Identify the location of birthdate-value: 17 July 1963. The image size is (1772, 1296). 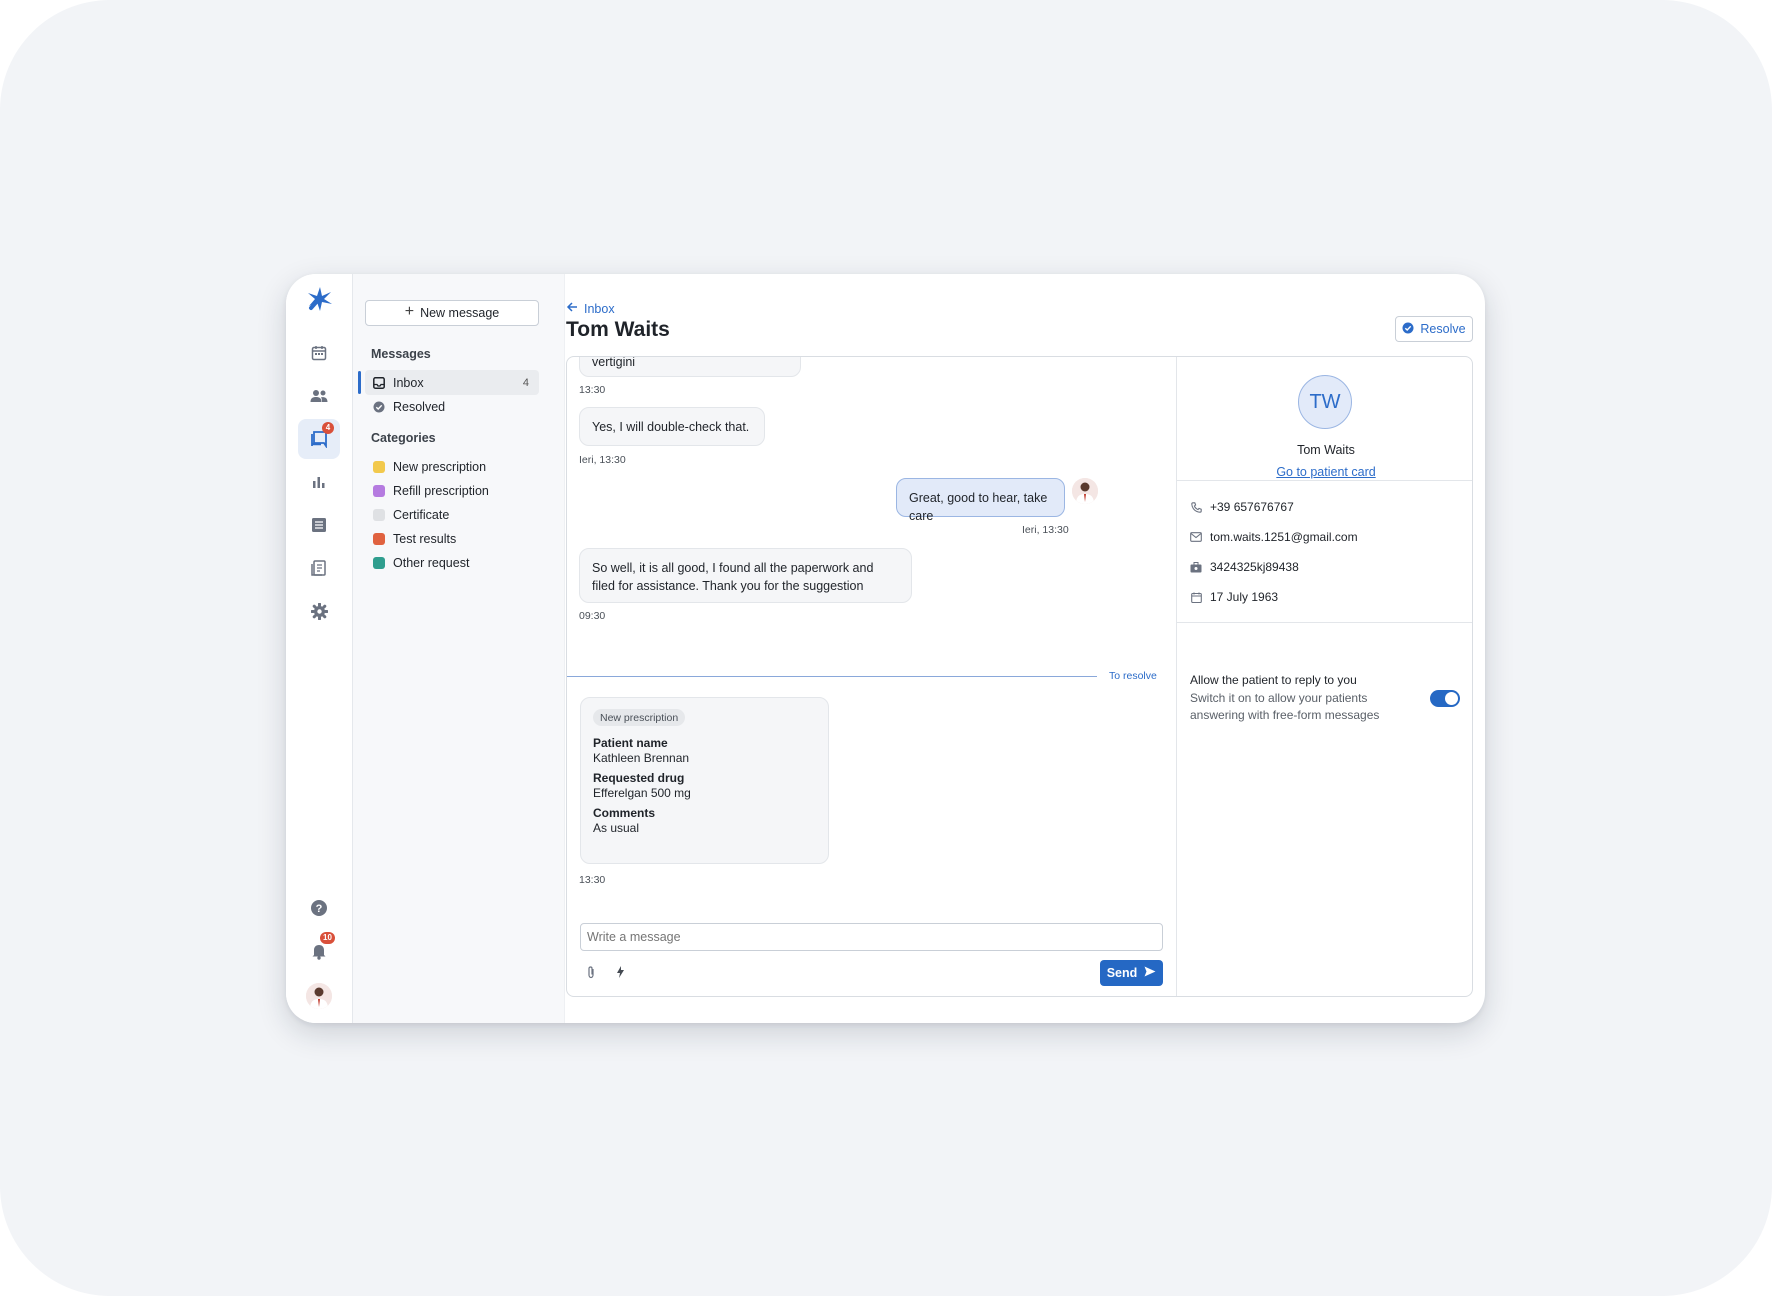
(1244, 597).